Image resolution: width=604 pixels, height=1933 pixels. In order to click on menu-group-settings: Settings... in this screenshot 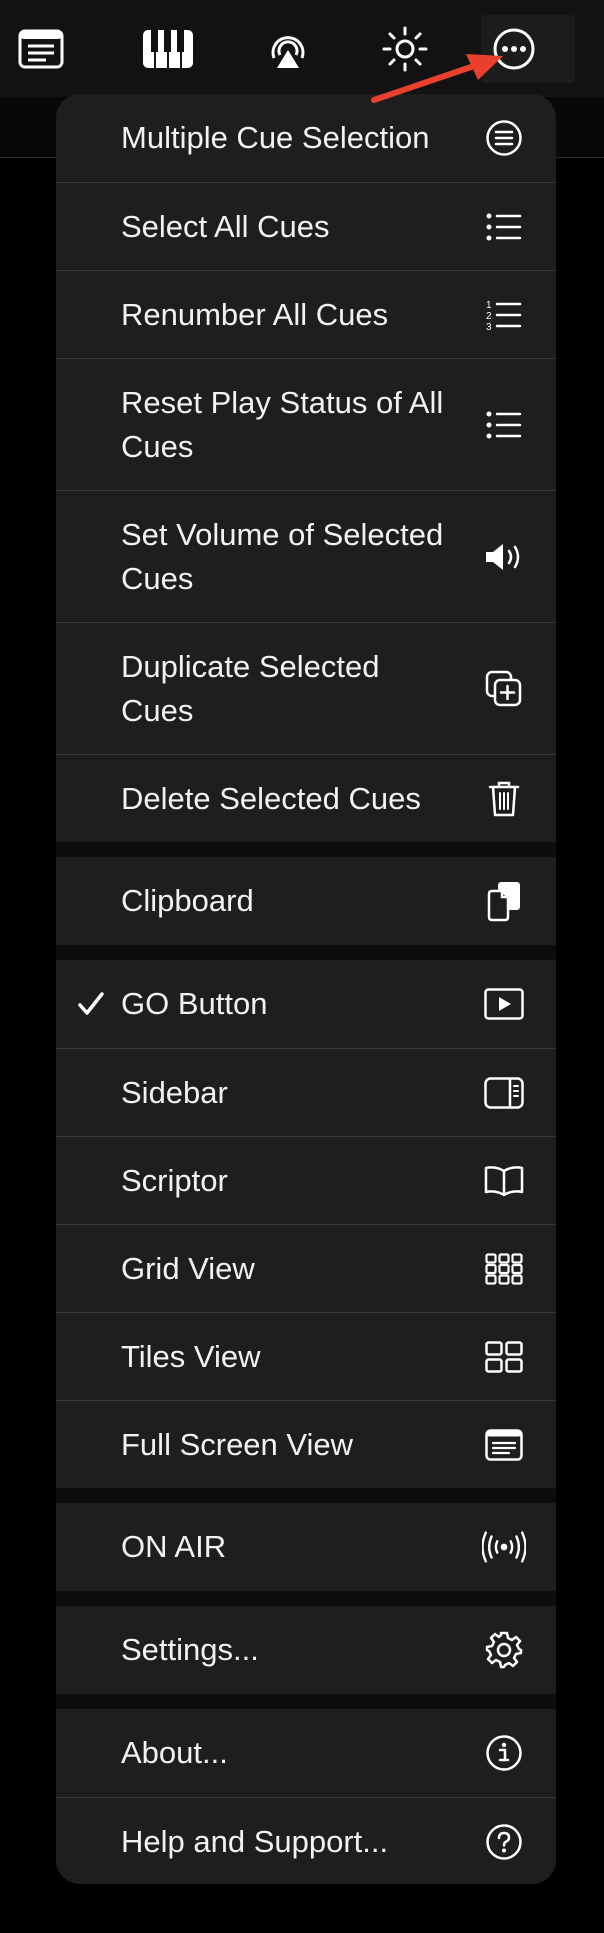, I will do `click(306, 1650)`.